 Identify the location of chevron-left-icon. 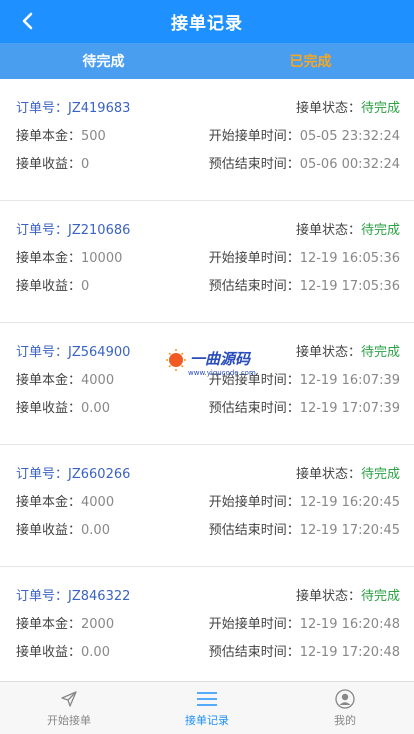
(27, 21).